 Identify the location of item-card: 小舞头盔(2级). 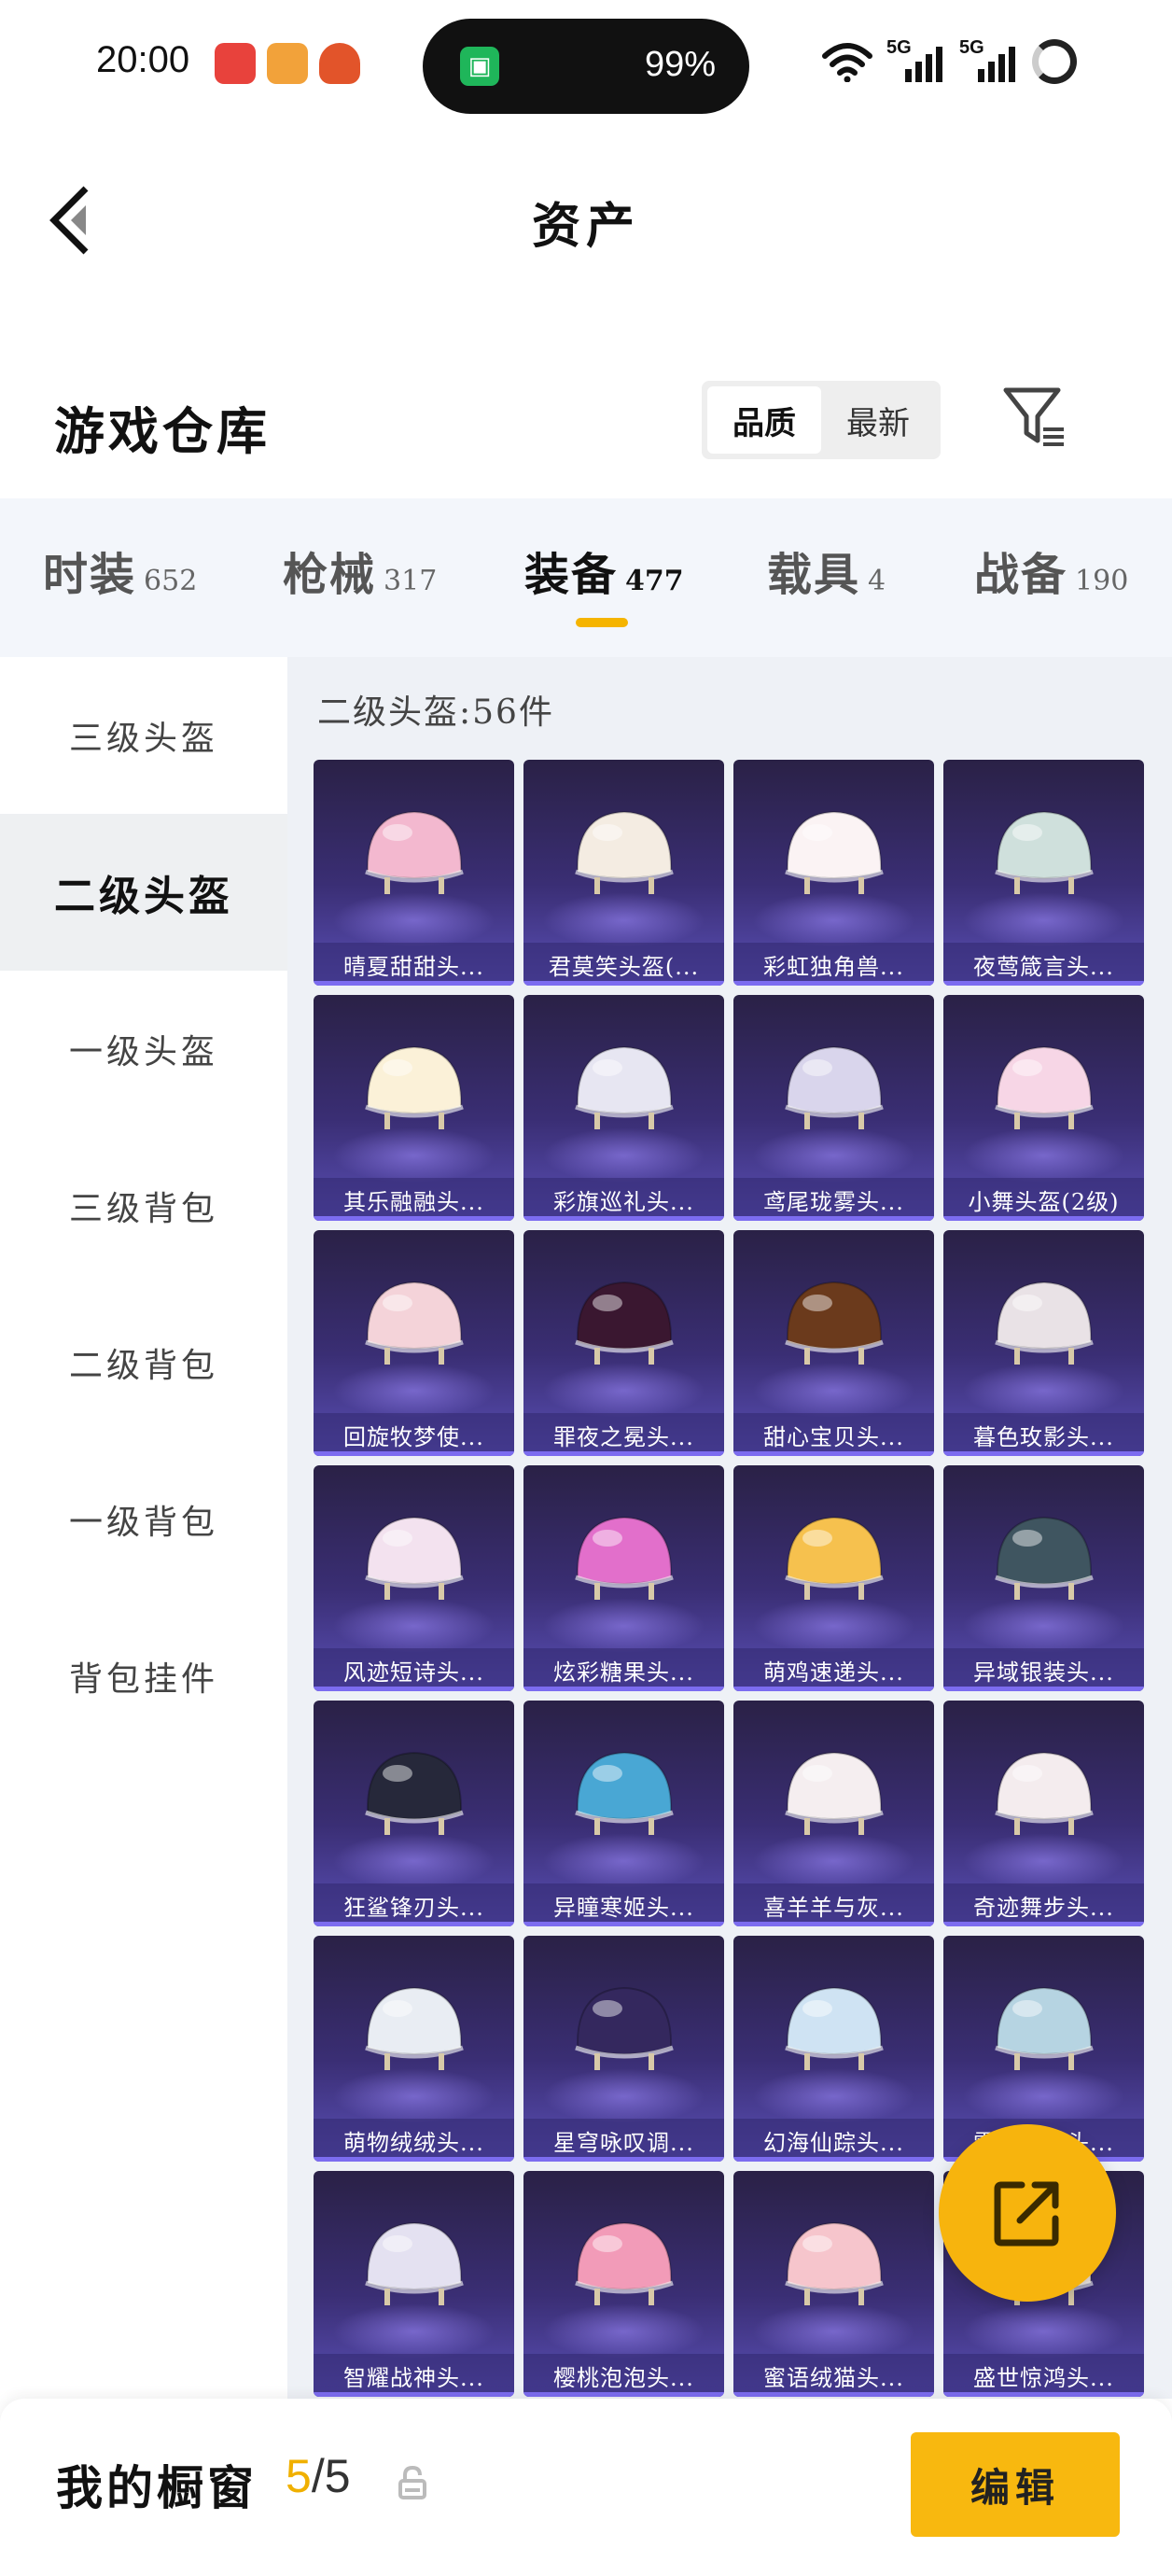
(1043, 1108).